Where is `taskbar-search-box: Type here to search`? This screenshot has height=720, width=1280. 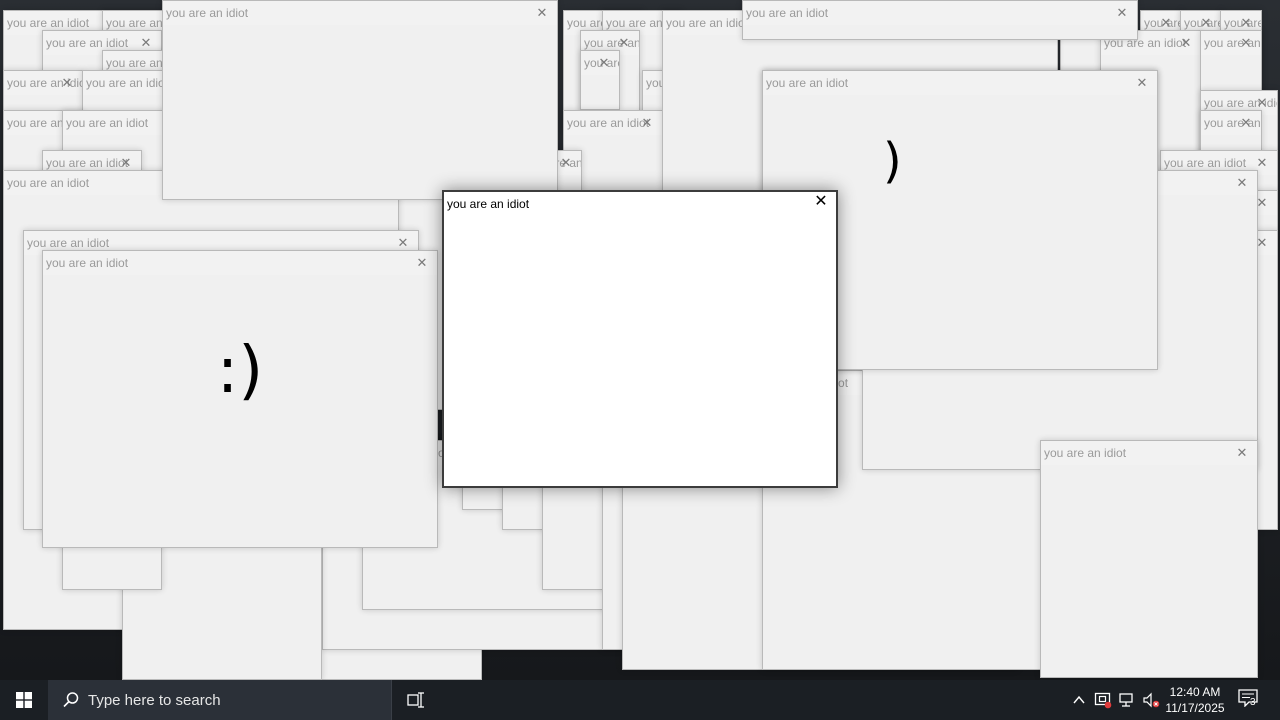
taskbar-search-box: Type here to search is located at coordinates (220, 700).